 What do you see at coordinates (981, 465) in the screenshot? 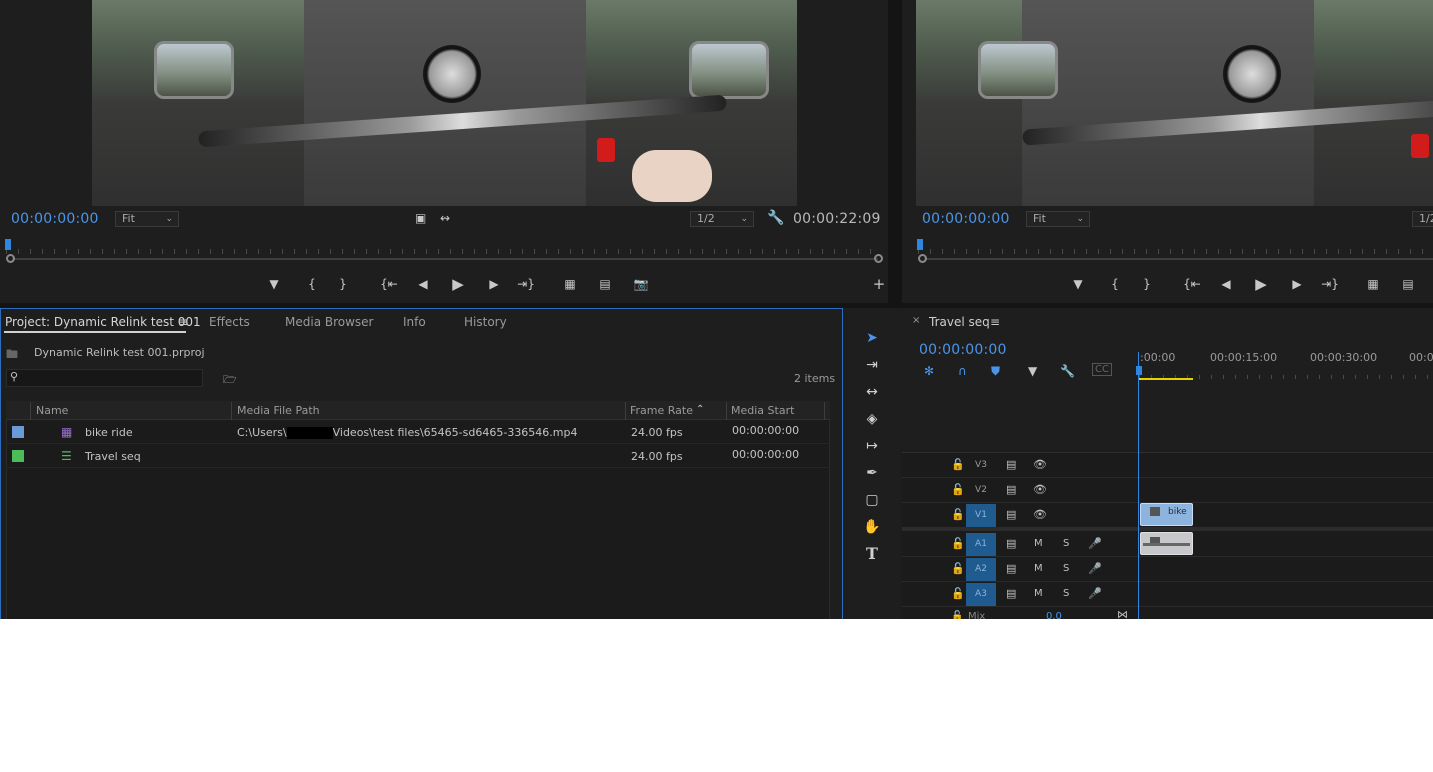
I see `track-v3: V3` at bounding box center [981, 465].